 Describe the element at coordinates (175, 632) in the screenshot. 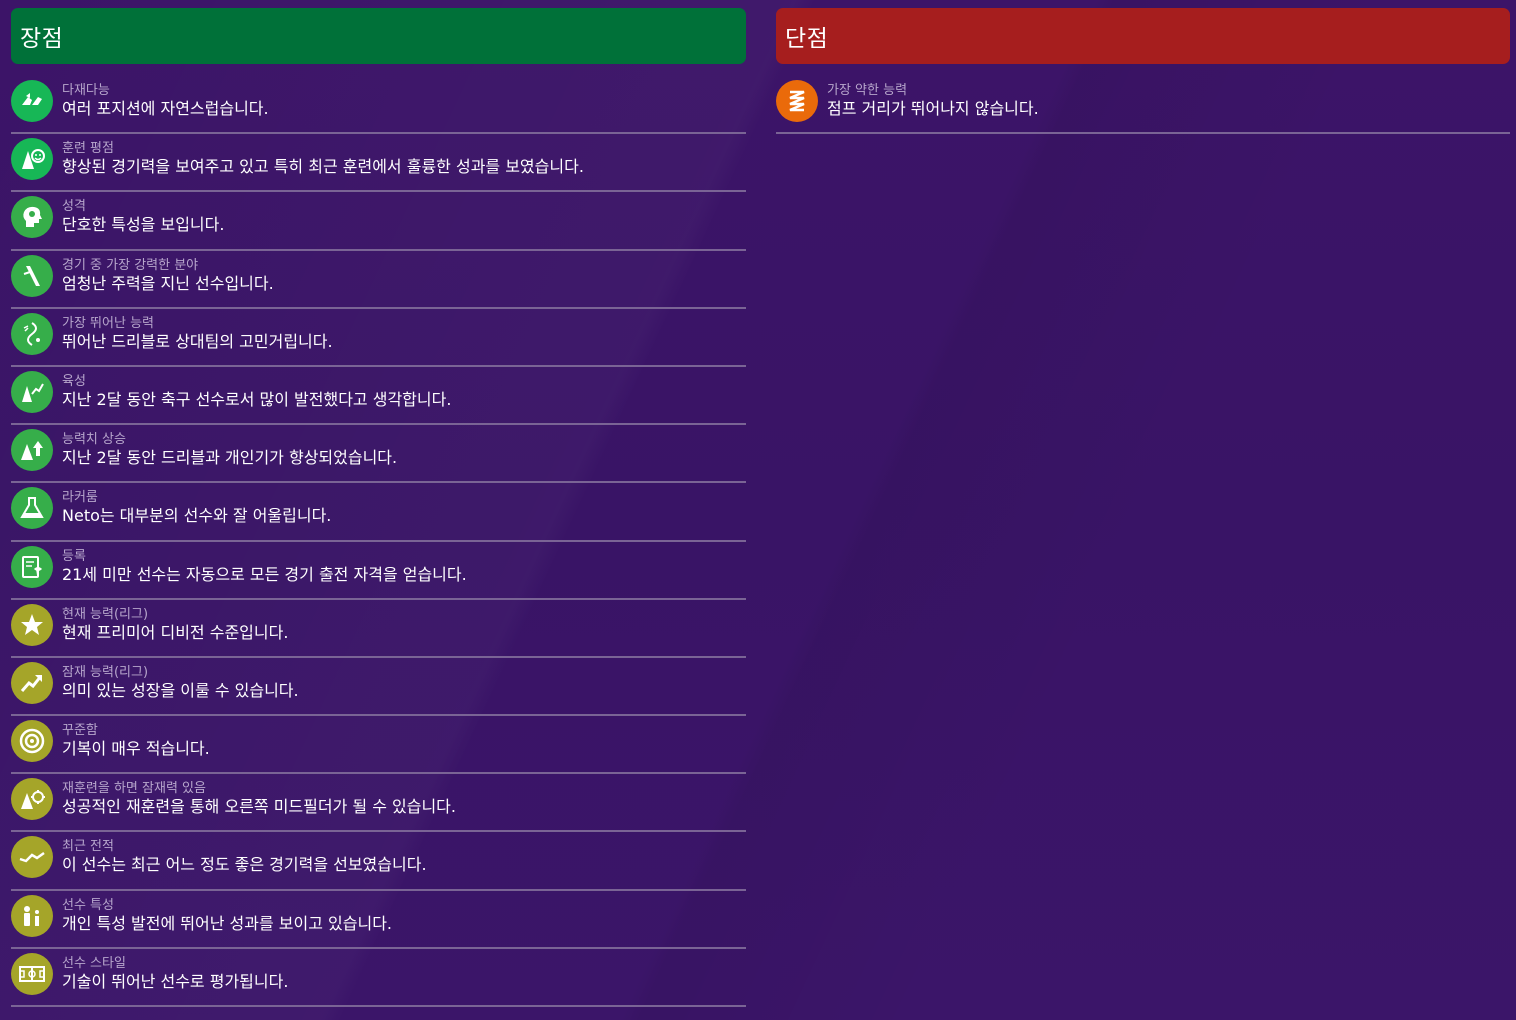

I see `item-desc: 현재 프리미어 디비전 수준입니다.` at that location.